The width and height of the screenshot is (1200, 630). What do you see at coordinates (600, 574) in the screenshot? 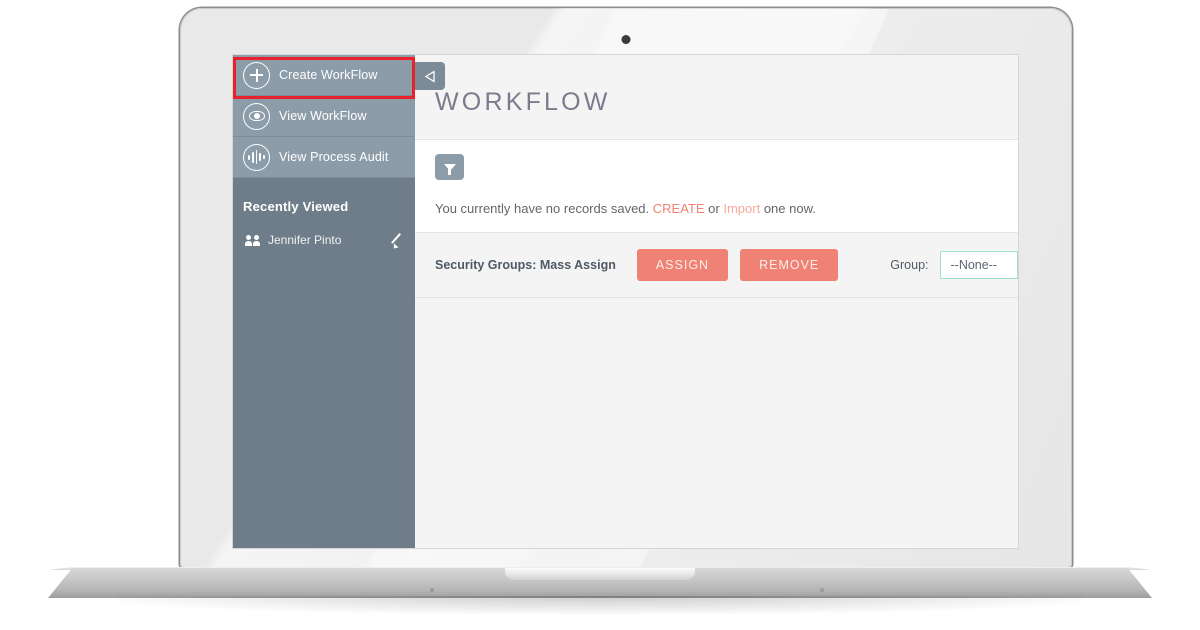
I see `laptop-base-notch` at bounding box center [600, 574].